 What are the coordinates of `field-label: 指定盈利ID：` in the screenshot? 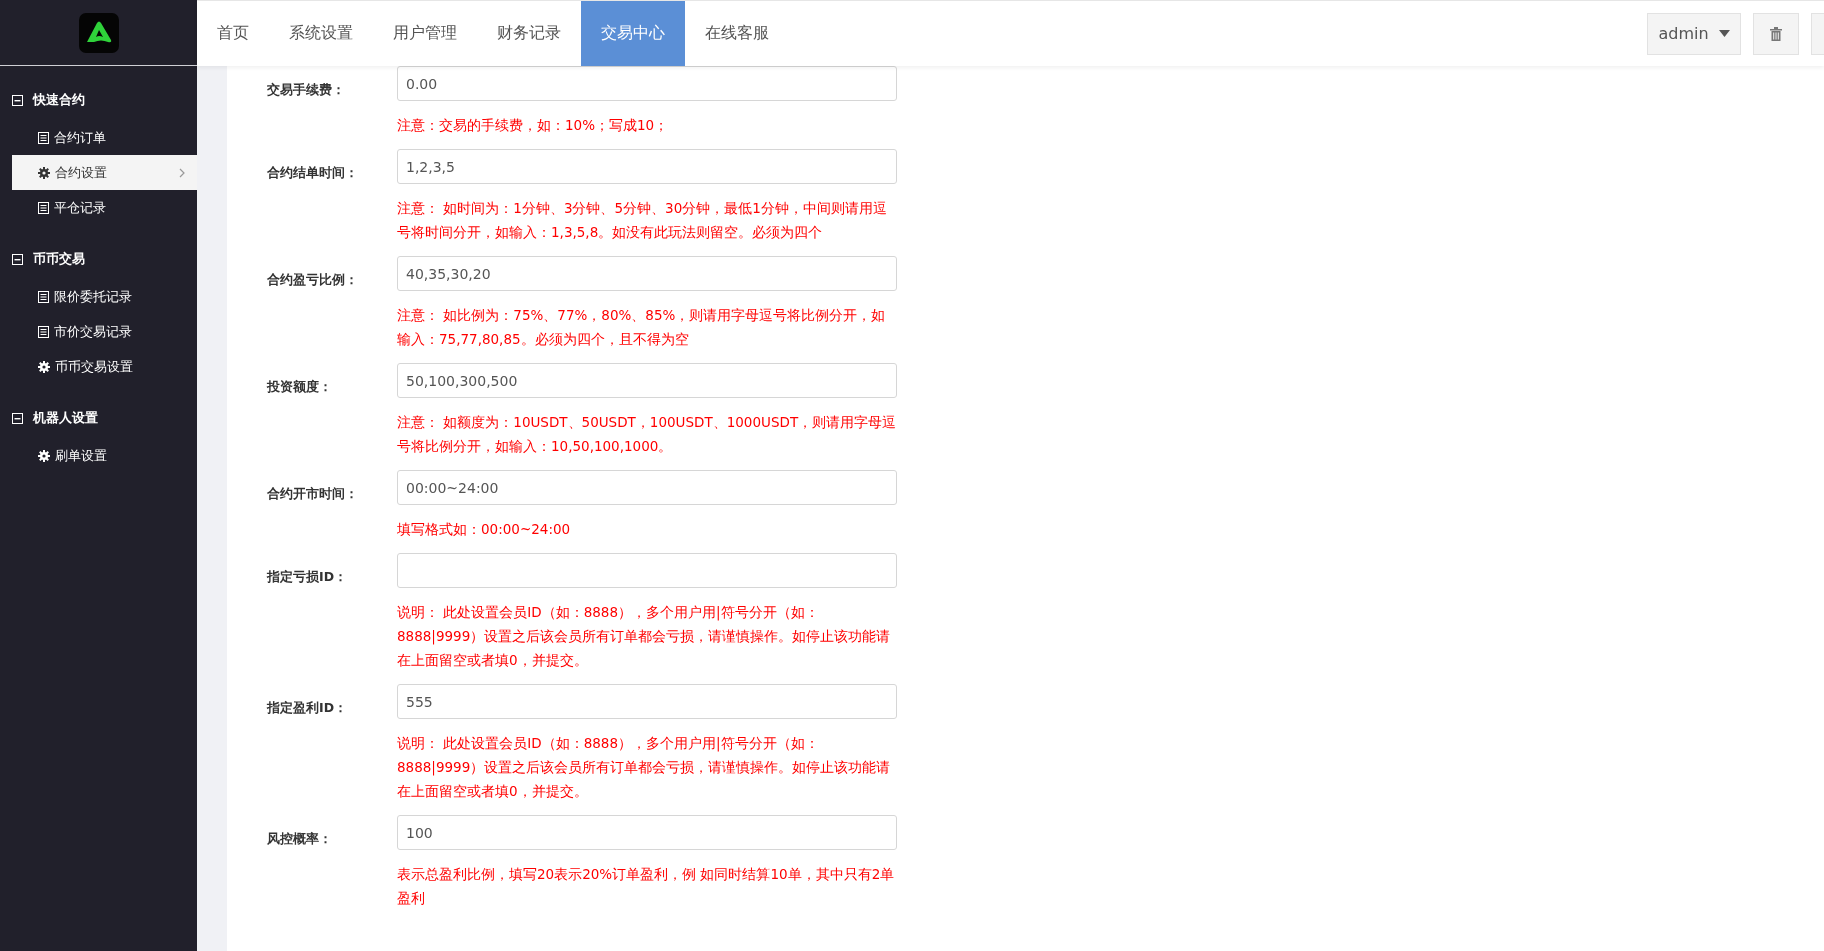 It's located at (308, 708).